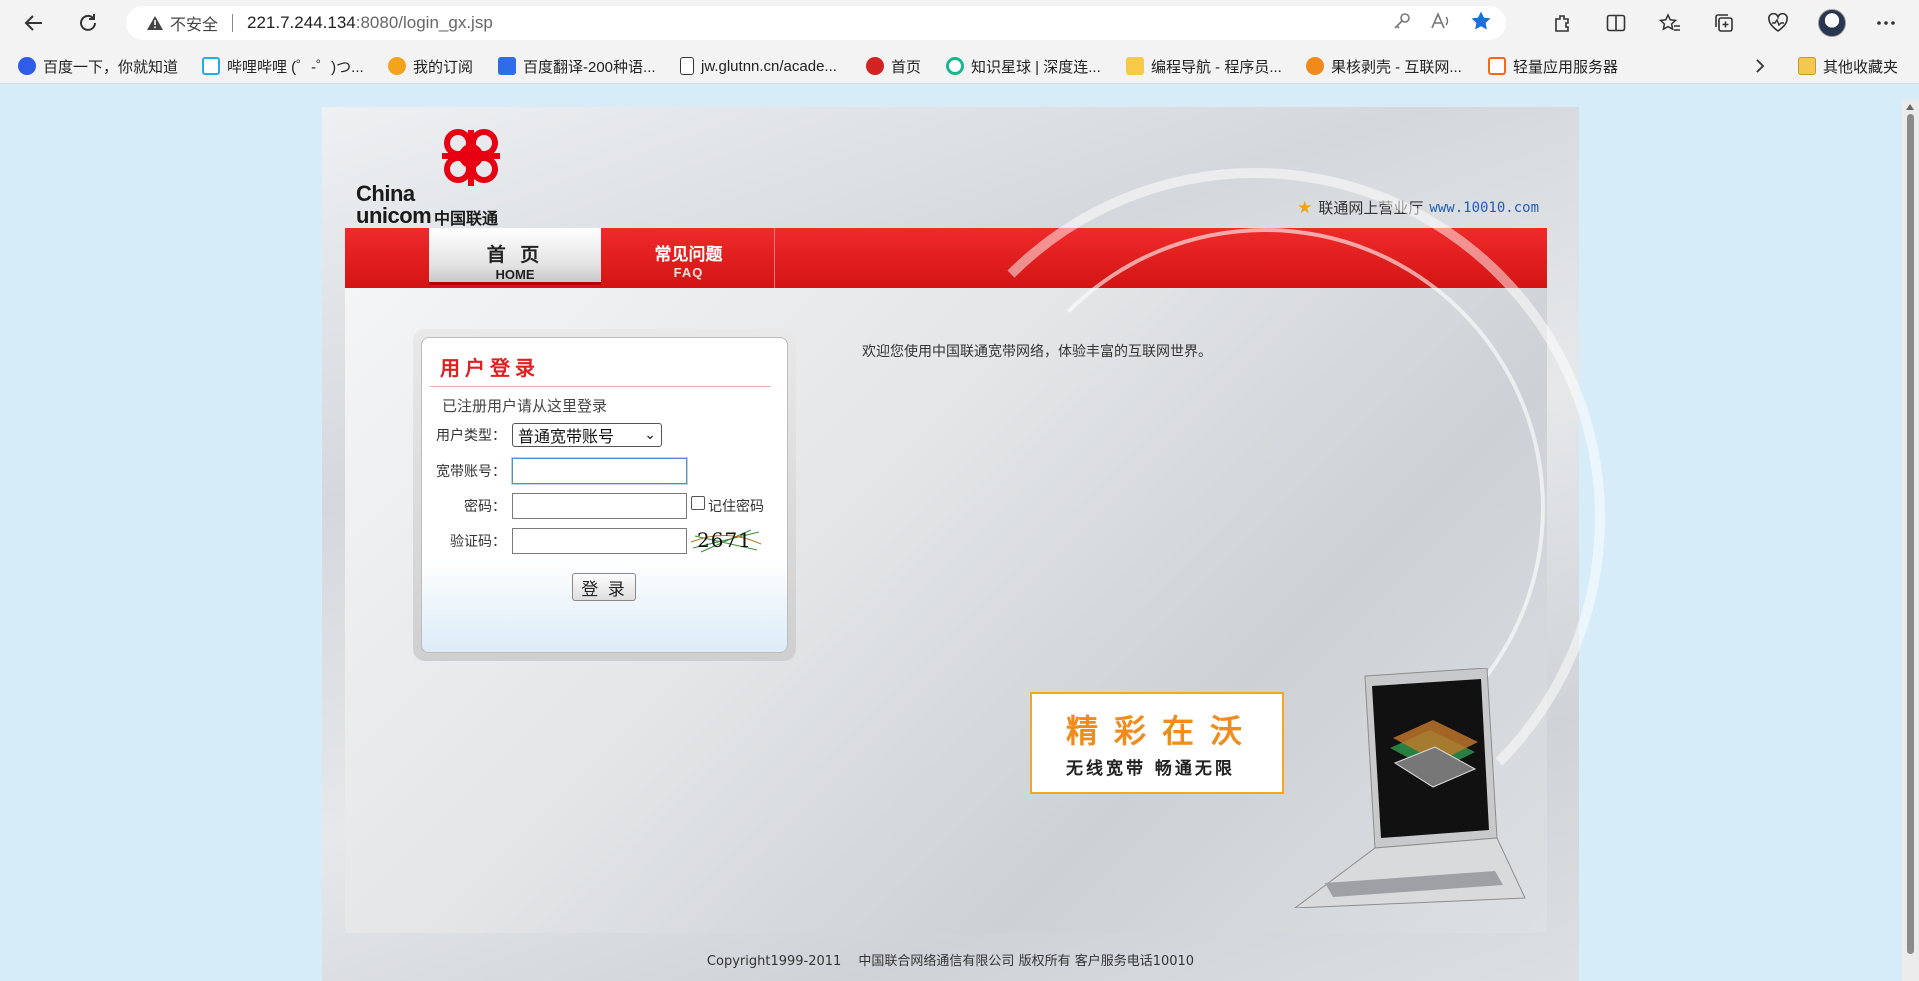 The width and height of the screenshot is (1919, 981). Describe the element at coordinates (301, 22) in the screenshot. I see `url-host: 221.7.244.134` at that location.